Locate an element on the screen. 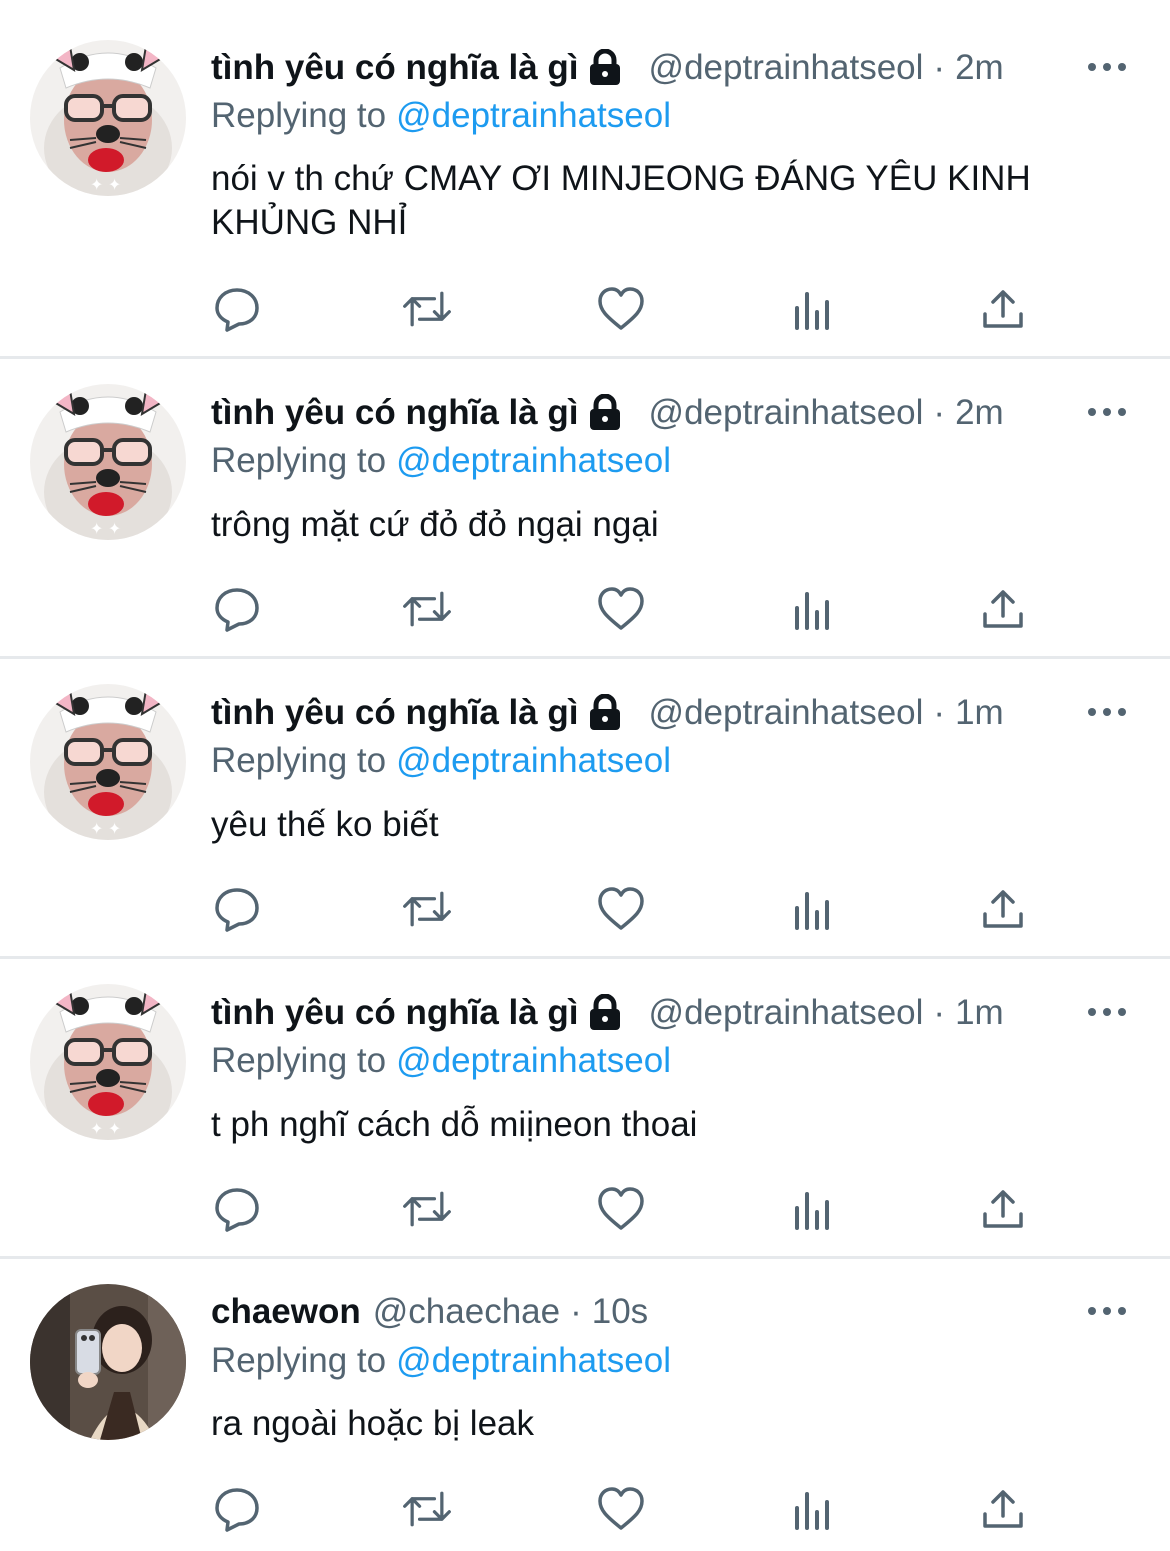 The image size is (1170, 1551). display-name: chaewon is located at coordinates (286, 1312).